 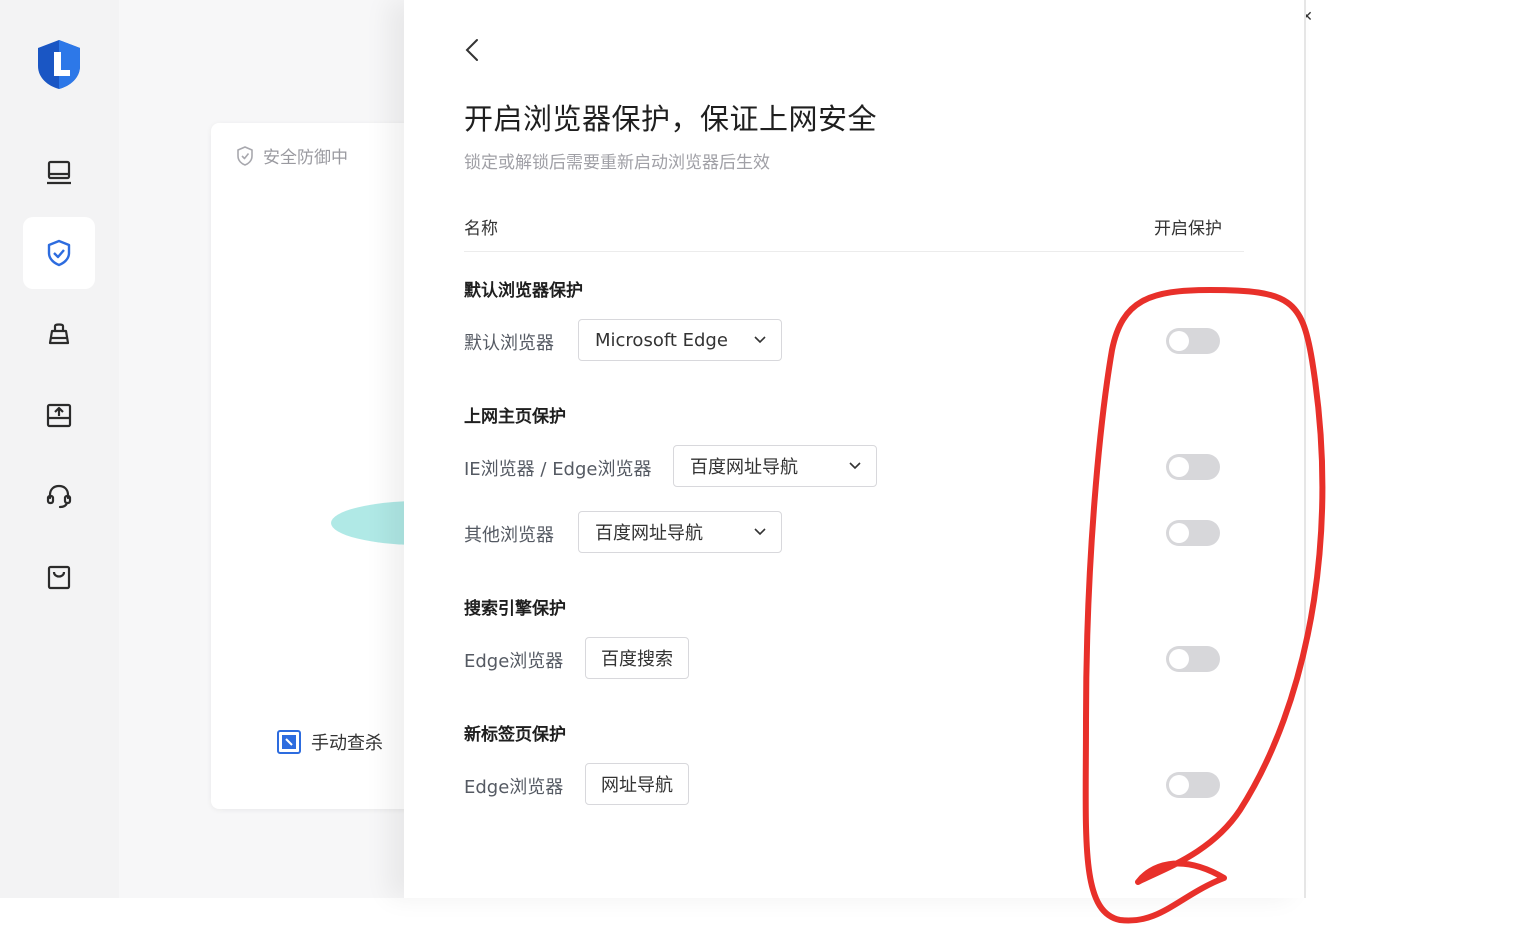 What do you see at coordinates (289, 742) in the screenshot?
I see `manual-scan-icon` at bounding box center [289, 742].